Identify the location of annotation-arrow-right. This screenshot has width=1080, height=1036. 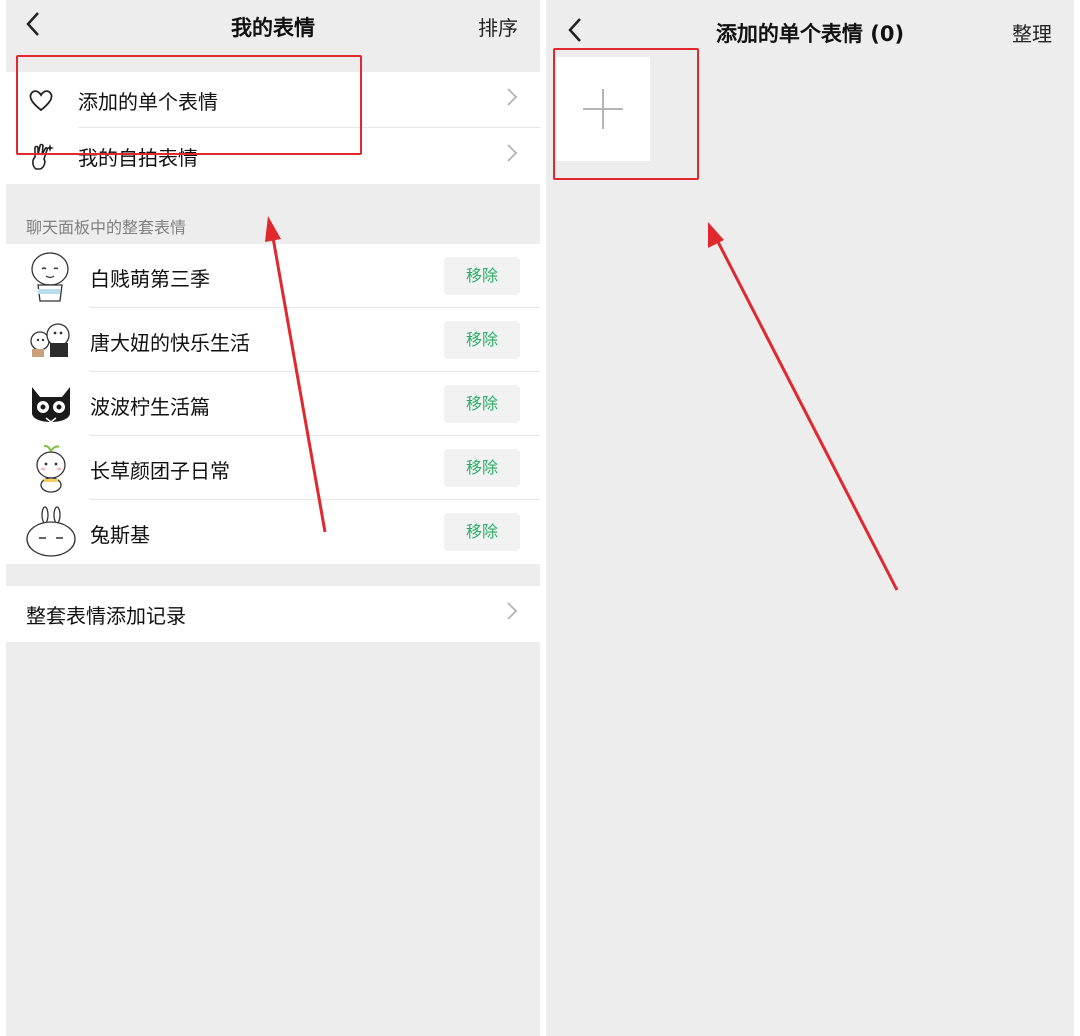
(803, 406).